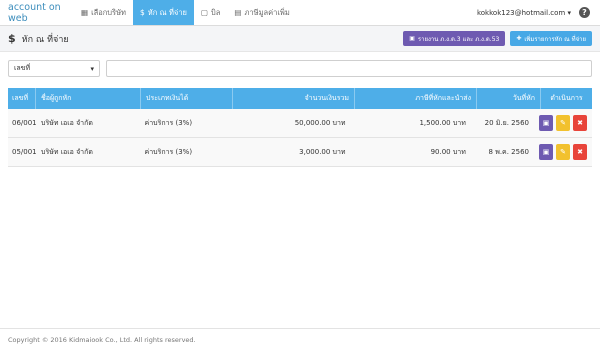 This screenshot has width=600, height=350. Describe the element at coordinates (416, 98) in the screenshot. I see `column-header-tax: ภาษีที่หักและนำส่ง` at that location.